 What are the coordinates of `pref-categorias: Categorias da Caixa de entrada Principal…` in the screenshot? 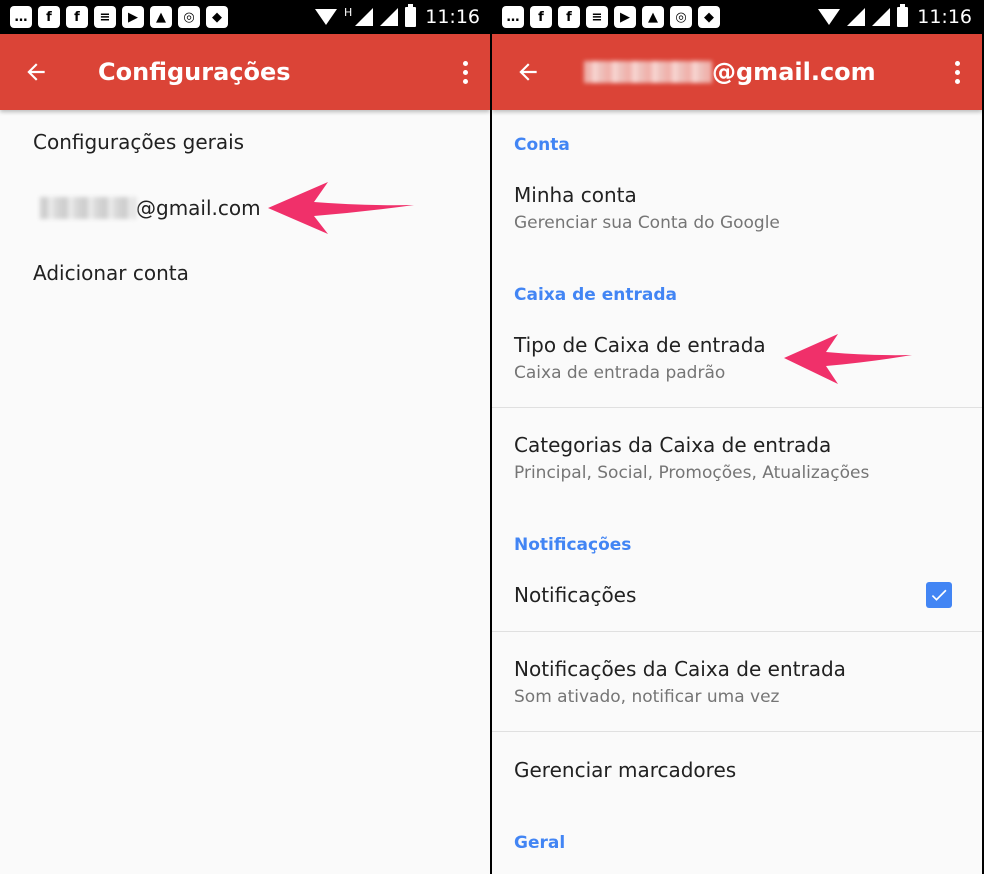 It's located at (748, 458).